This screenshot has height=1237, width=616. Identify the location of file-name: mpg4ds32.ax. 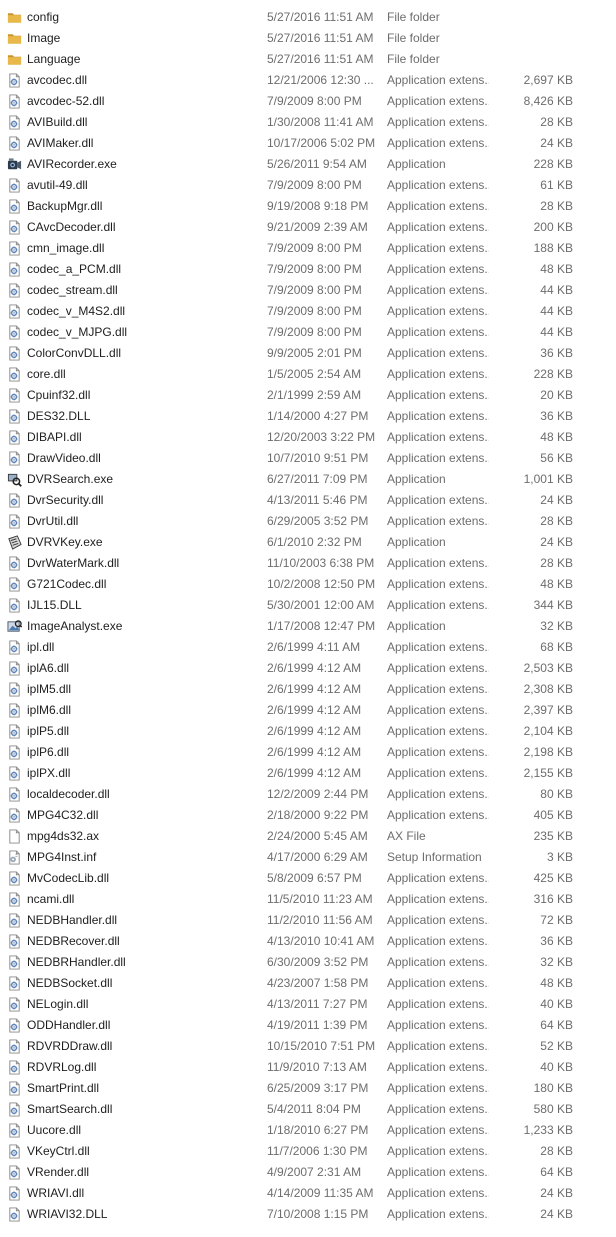
(63, 836).